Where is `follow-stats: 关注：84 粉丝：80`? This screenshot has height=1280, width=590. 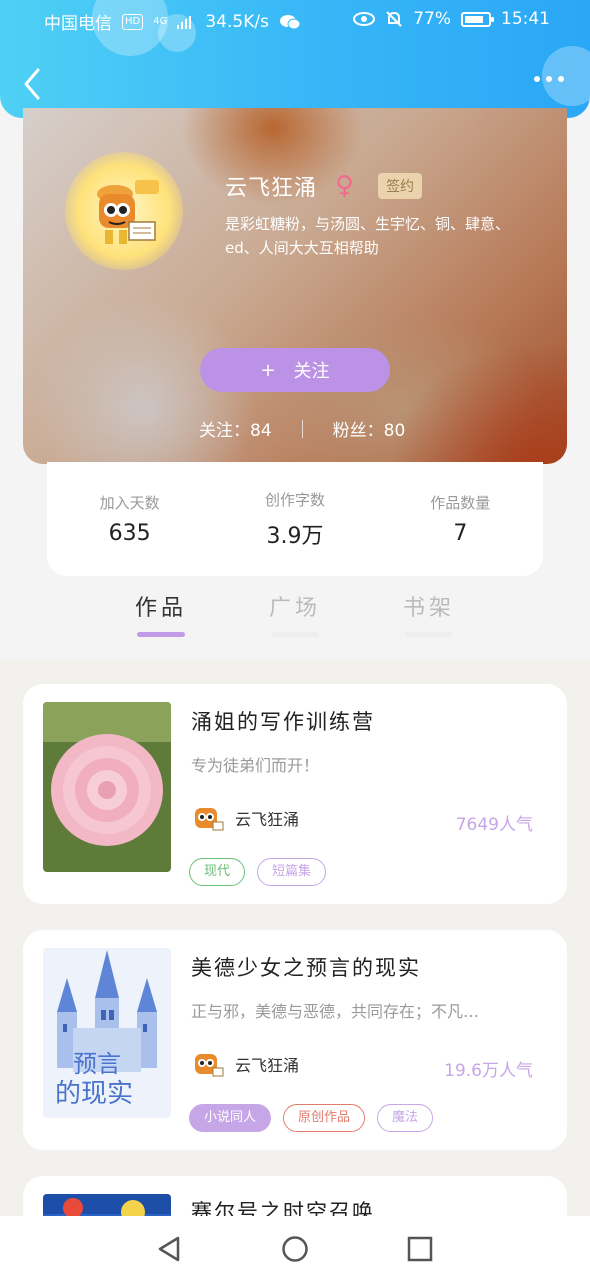
follow-stats: 关注：84 粉丝：80 is located at coordinates (302, 428).